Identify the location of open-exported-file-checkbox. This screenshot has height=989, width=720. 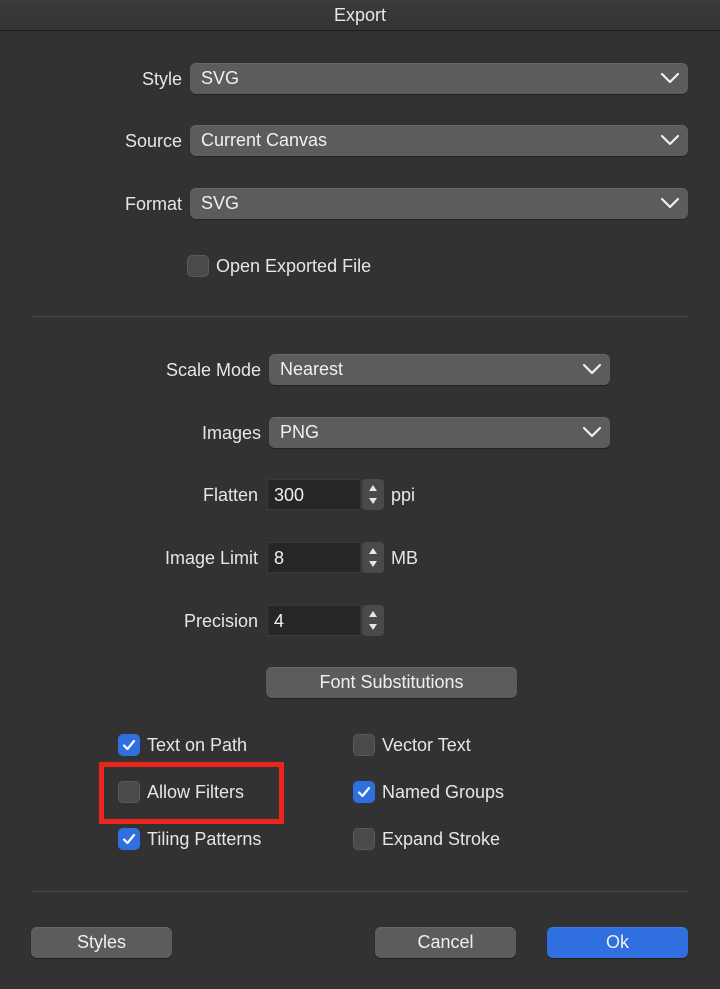
(198, 266).